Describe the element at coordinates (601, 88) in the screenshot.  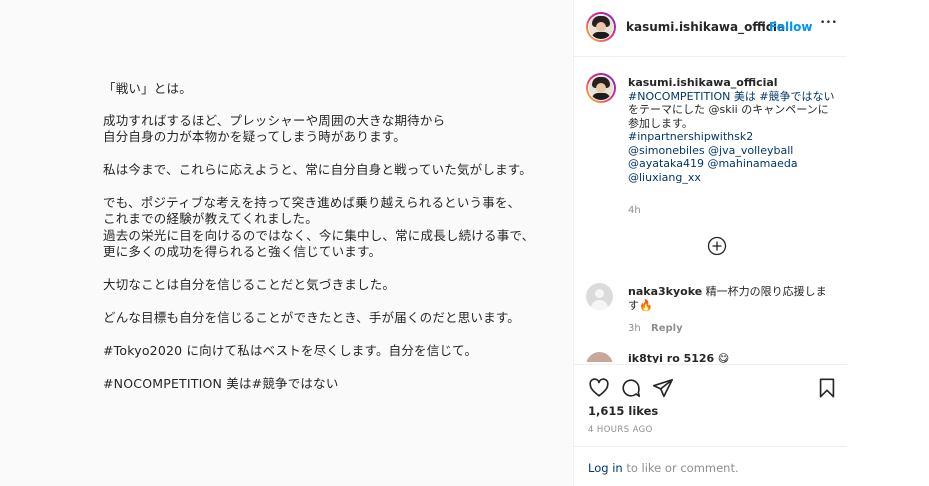
I see `caption-avatar` at that location.